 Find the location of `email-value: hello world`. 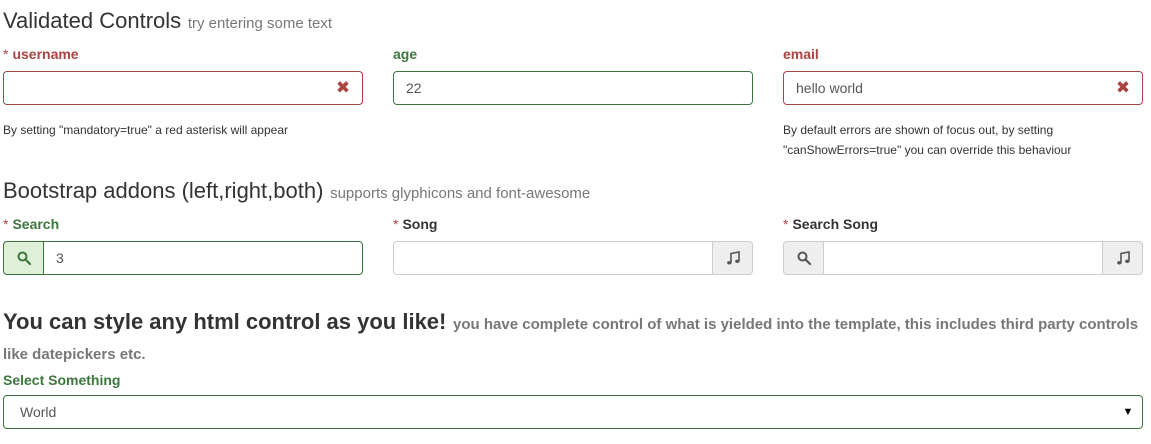

email-value: hello world is located at coordinates (829, 88).